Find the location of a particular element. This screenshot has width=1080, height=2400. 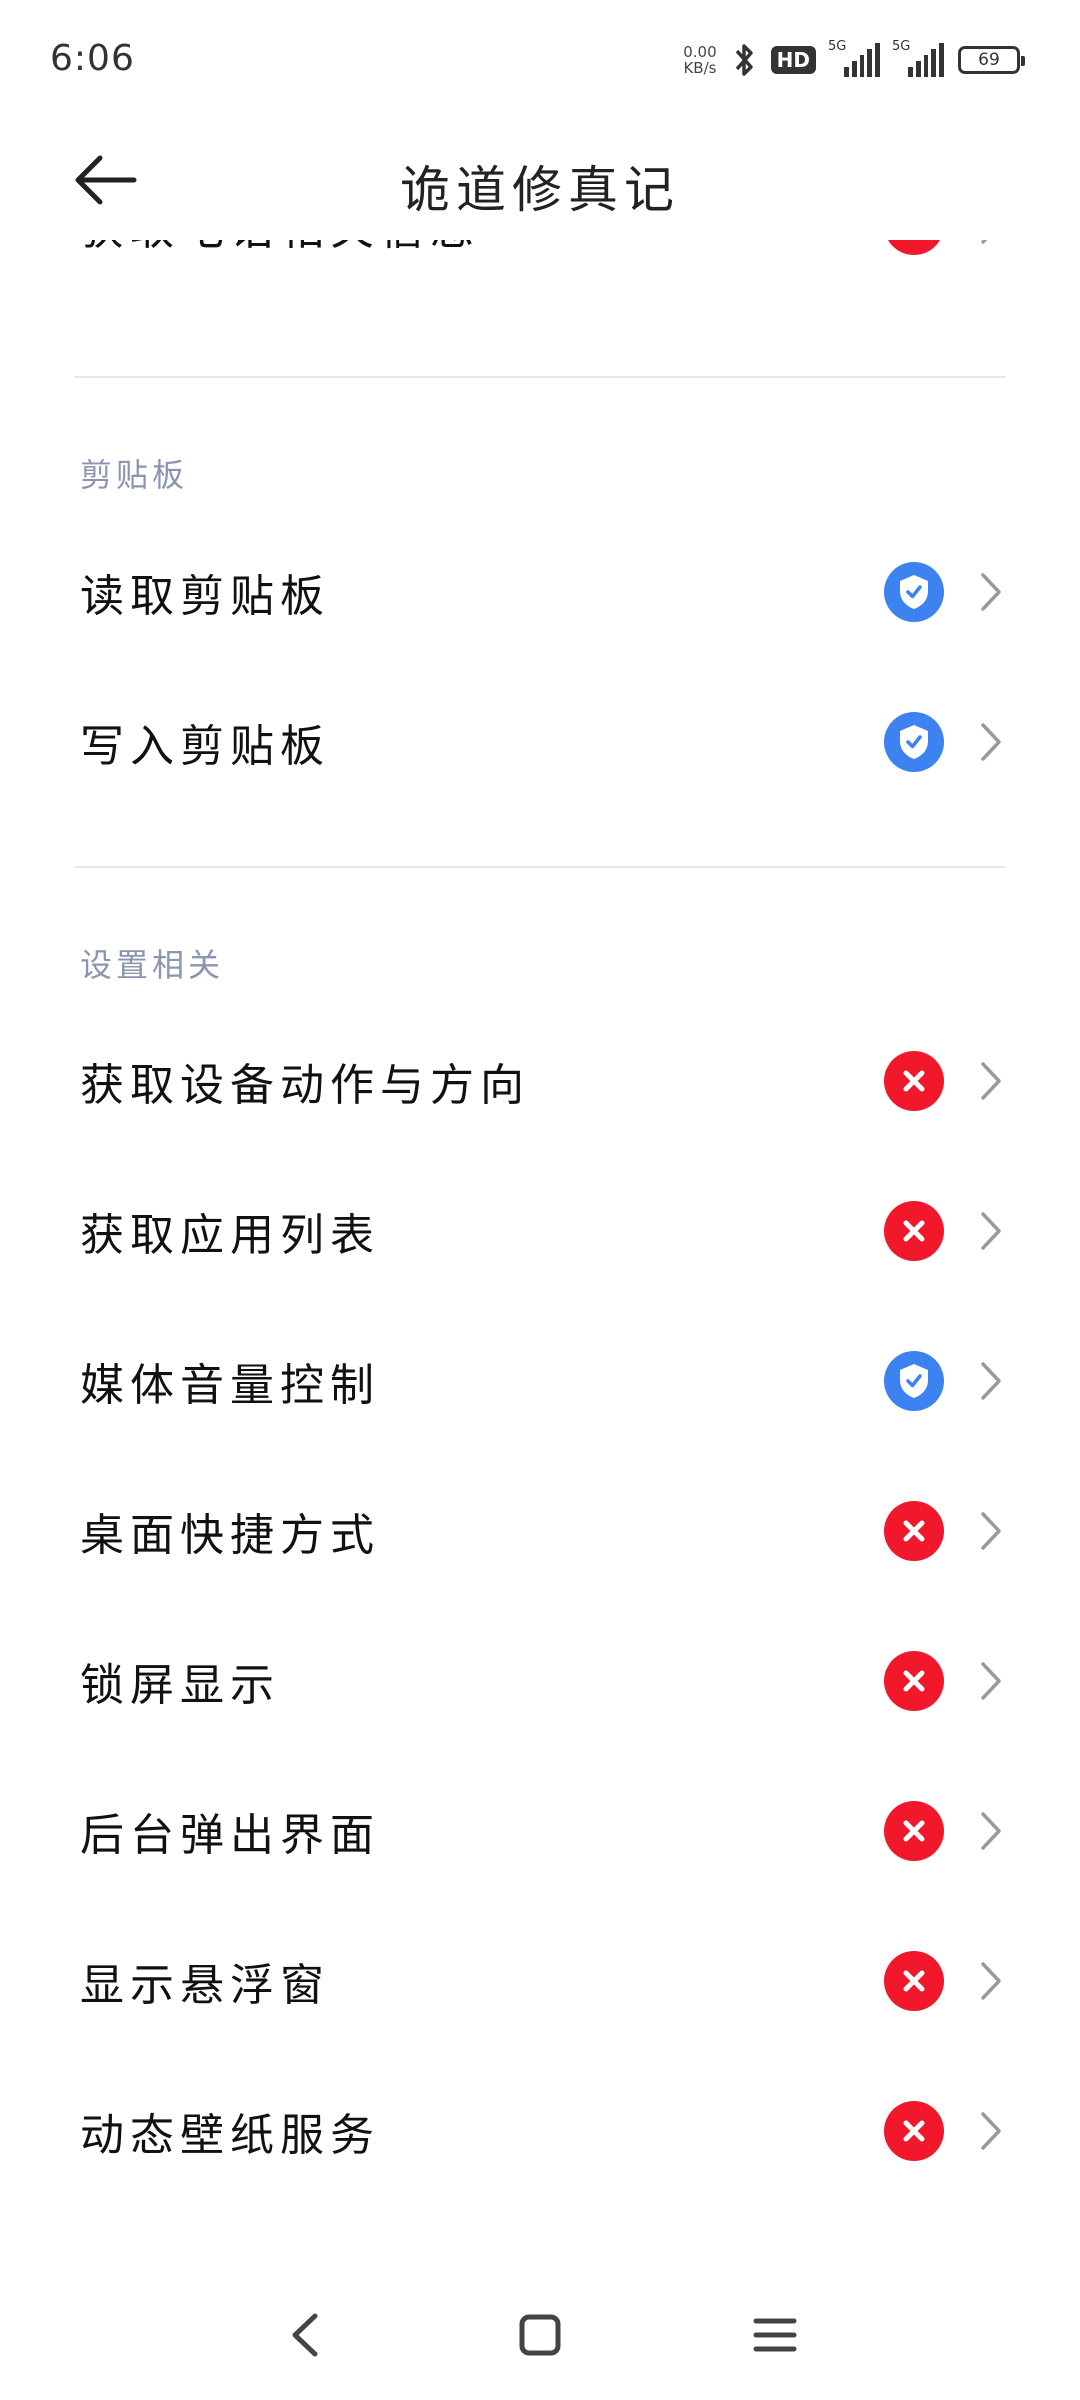

permission-row-floating-window: 显示悬浮窗 is located at coordinates (540, 1981).